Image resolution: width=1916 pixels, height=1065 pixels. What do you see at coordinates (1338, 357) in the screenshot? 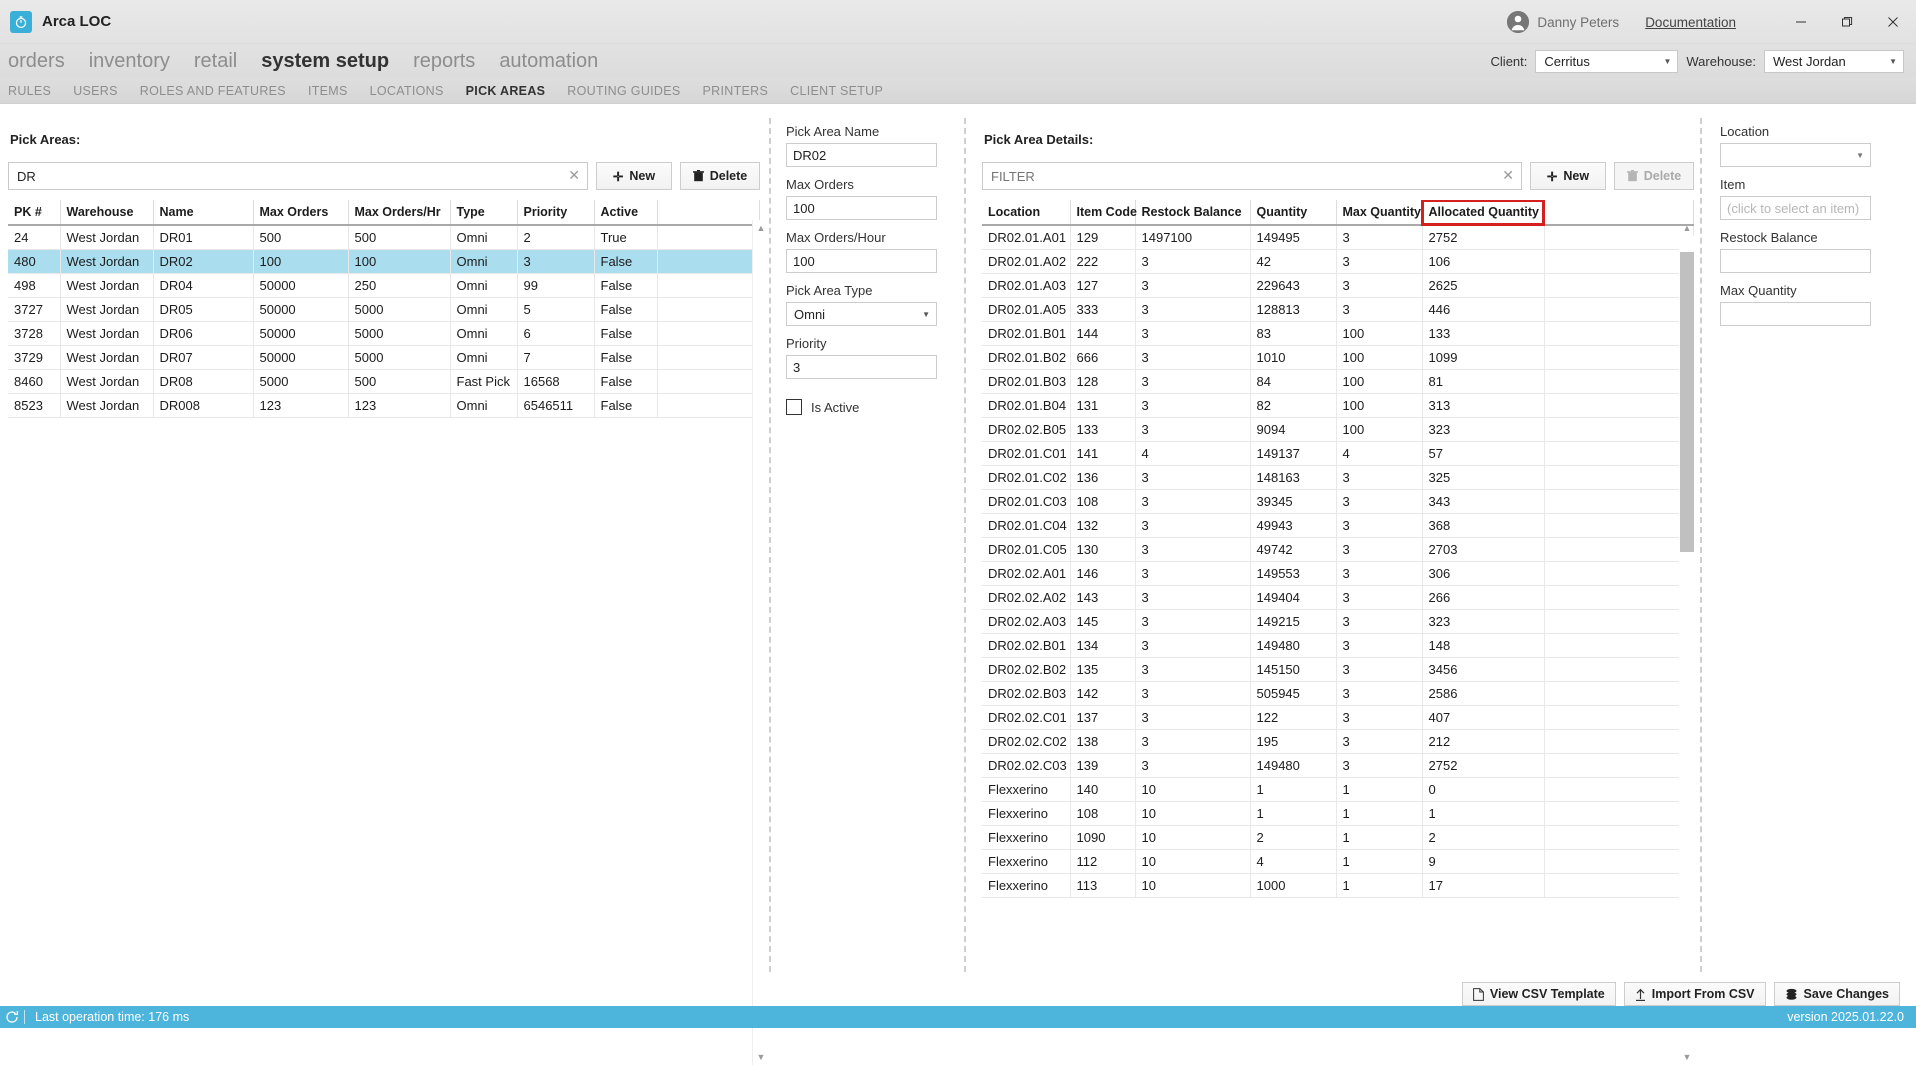
I see `table-row: DR02.01.B02 666 3 1010 100 1099` at bounding box center [1338, 357].